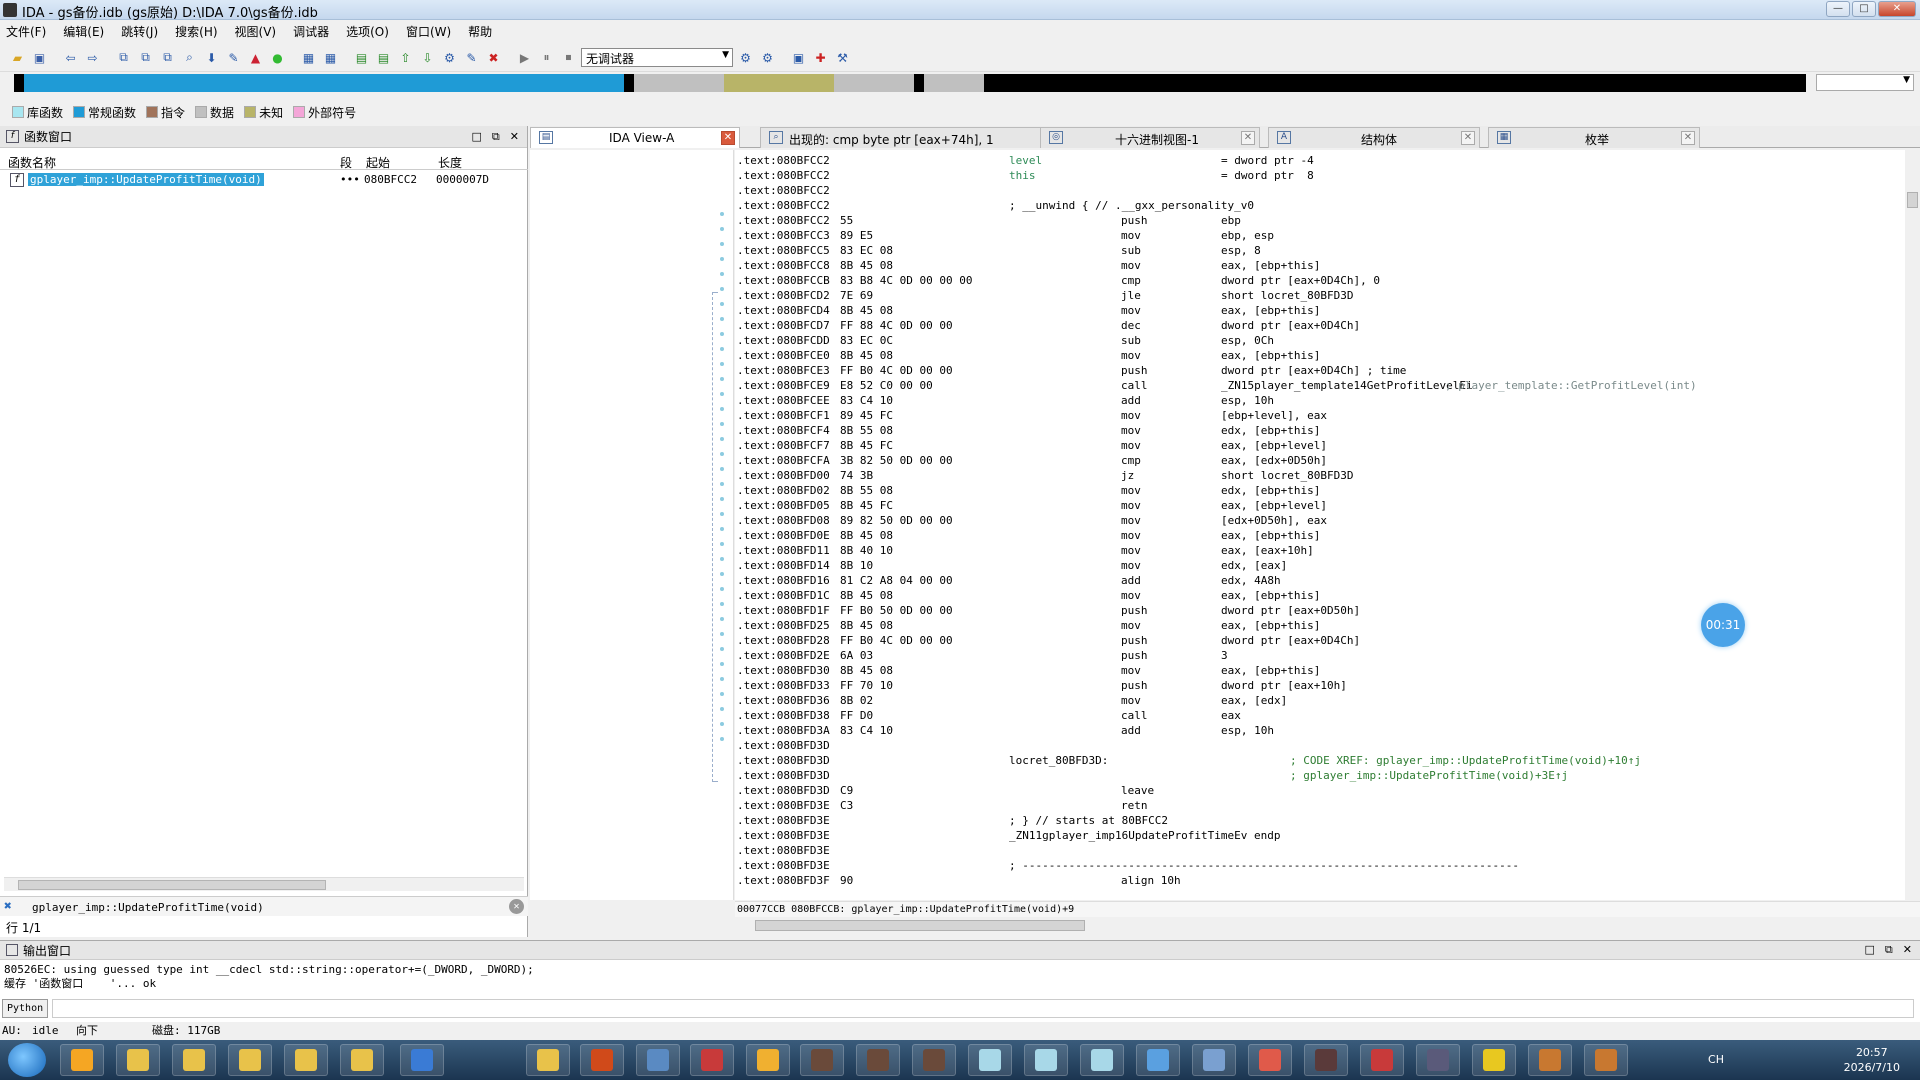 This screenshot has height=1080, width=1920. I want to click on disasm-line: .text:080BFD02 8B 55 08 mov edx, [ebp+this], so click(1315, 490).